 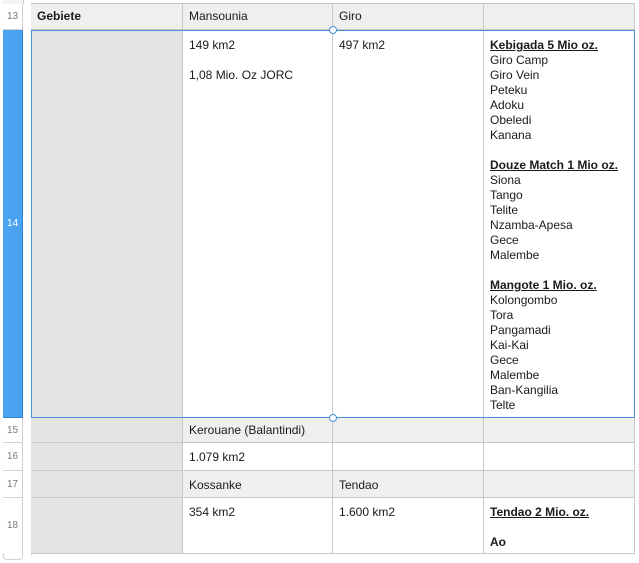 What do you see at coordinates (362, 45) in the screenshot?
I see `area-text: 497 km2` at bounding box center [362, 45].